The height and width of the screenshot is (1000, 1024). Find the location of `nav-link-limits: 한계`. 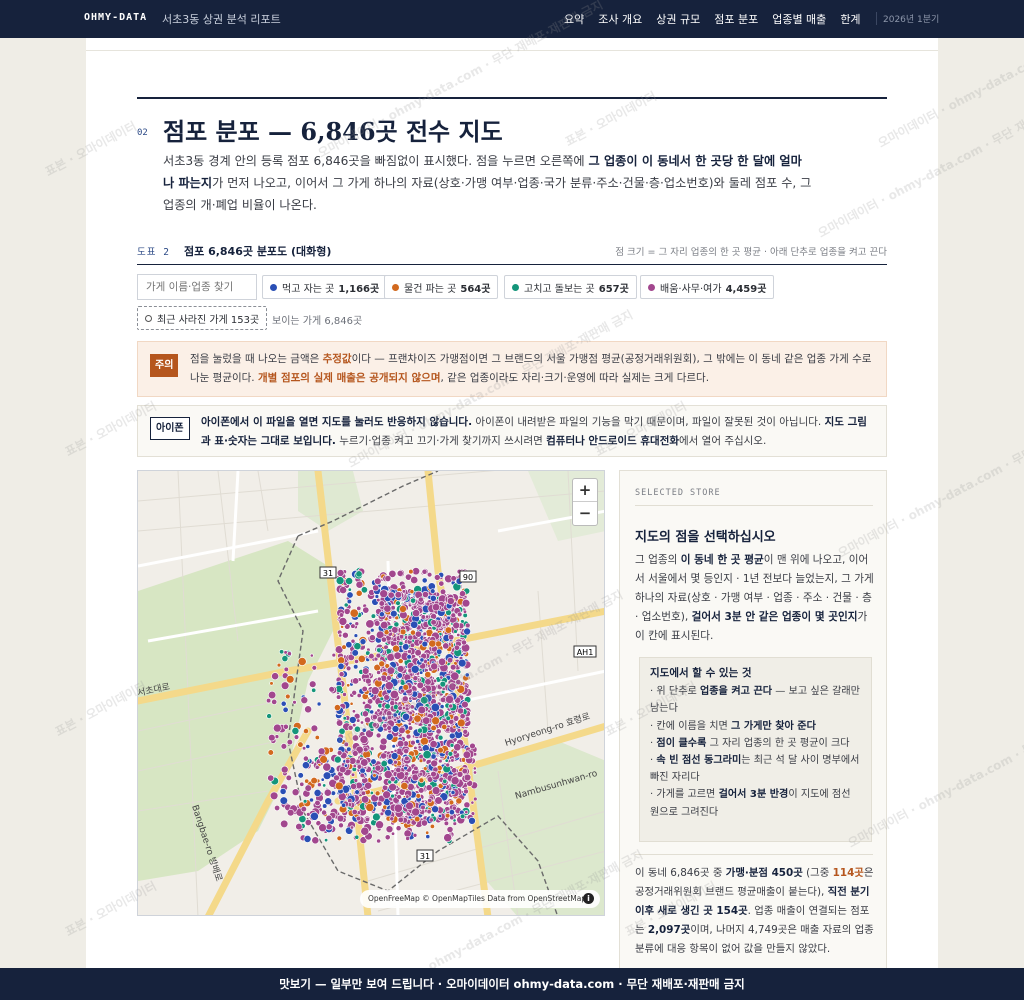

nav-link-limits: 한계 is located at coordinates (850, 19).